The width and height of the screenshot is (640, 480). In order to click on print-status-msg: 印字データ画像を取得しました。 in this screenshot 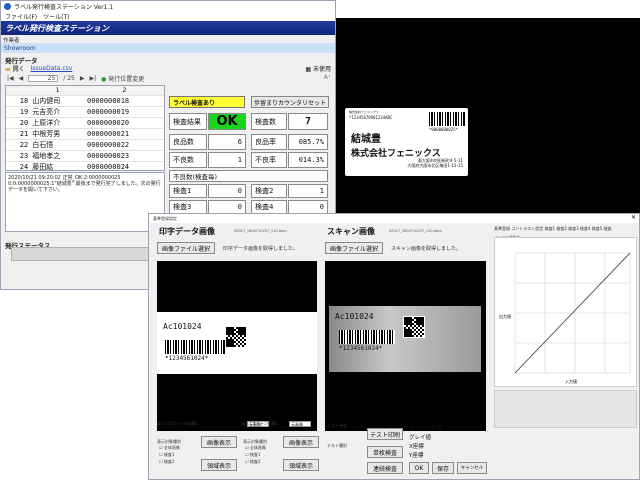, I will do `click(261, 249)`.